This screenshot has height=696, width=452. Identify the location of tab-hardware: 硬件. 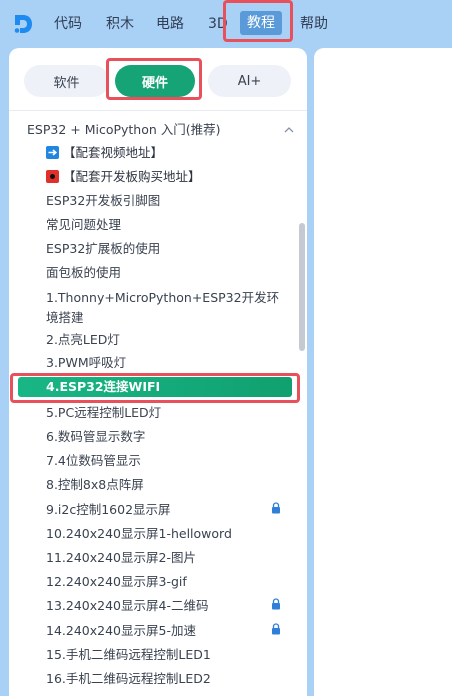
(155, 81).